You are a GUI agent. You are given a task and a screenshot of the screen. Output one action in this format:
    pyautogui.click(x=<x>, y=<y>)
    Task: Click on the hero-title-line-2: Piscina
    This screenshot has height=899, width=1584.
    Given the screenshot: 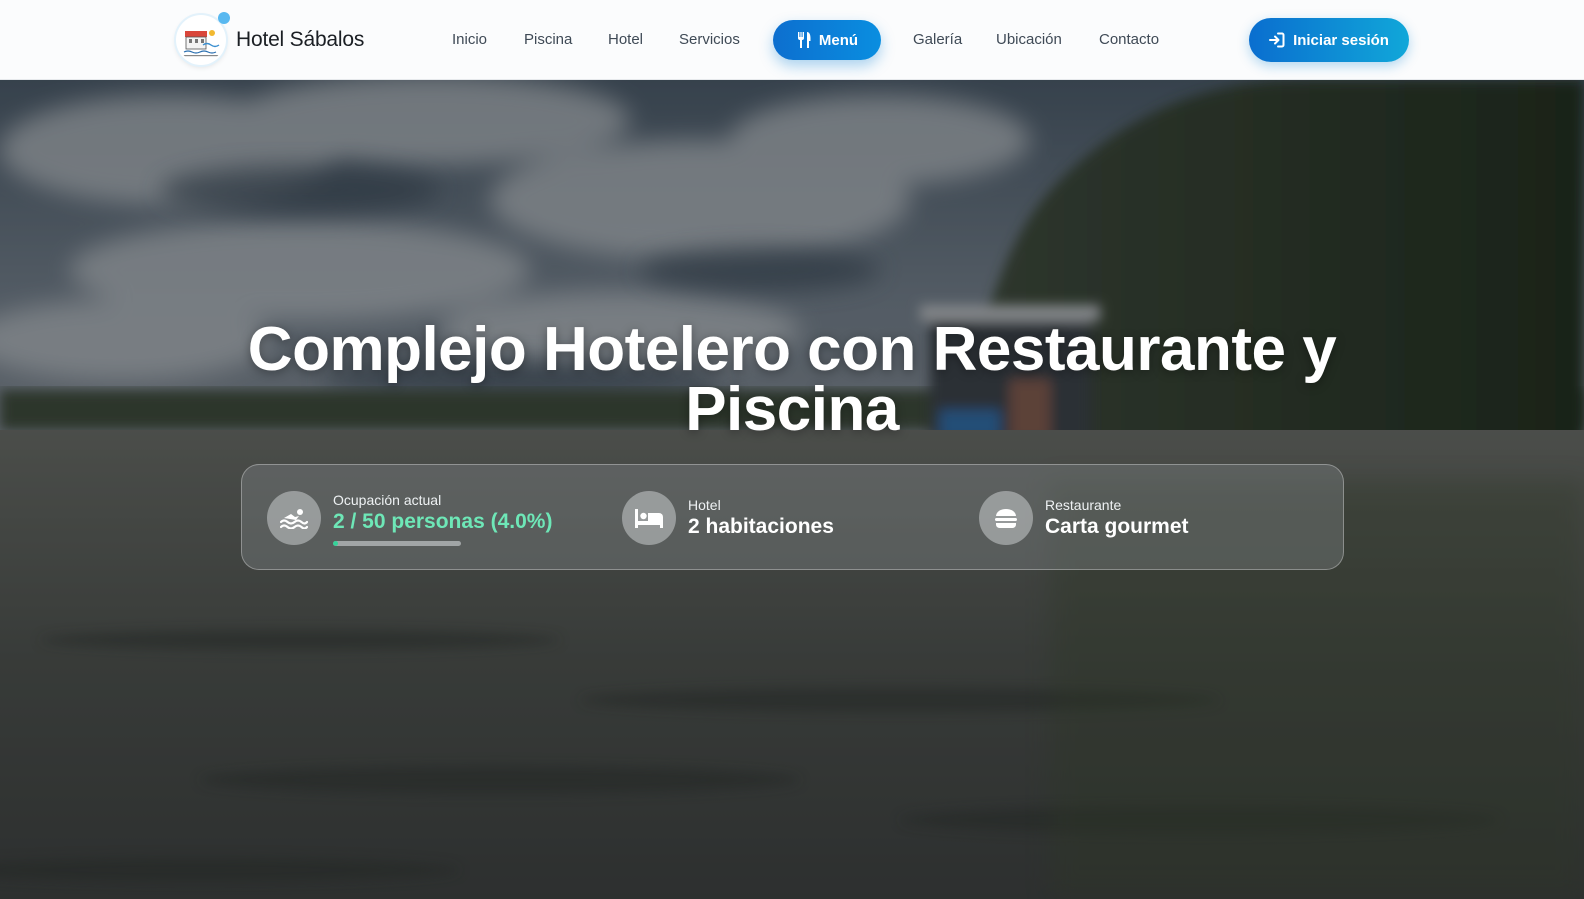 What is the action you would take?
    pyautogui.click(x=792, y=409)
    